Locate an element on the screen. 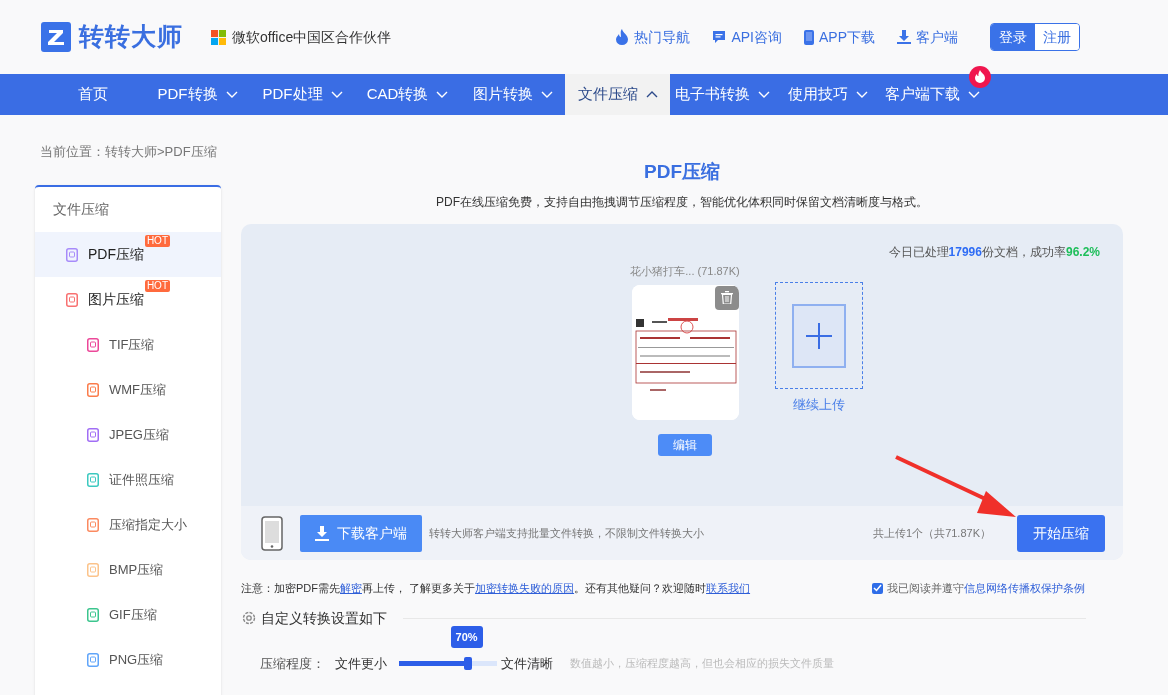 Image resolution: width=1168 pixels, height=695 pixels. agreement-checkbox is located at coordinates (877, 588).